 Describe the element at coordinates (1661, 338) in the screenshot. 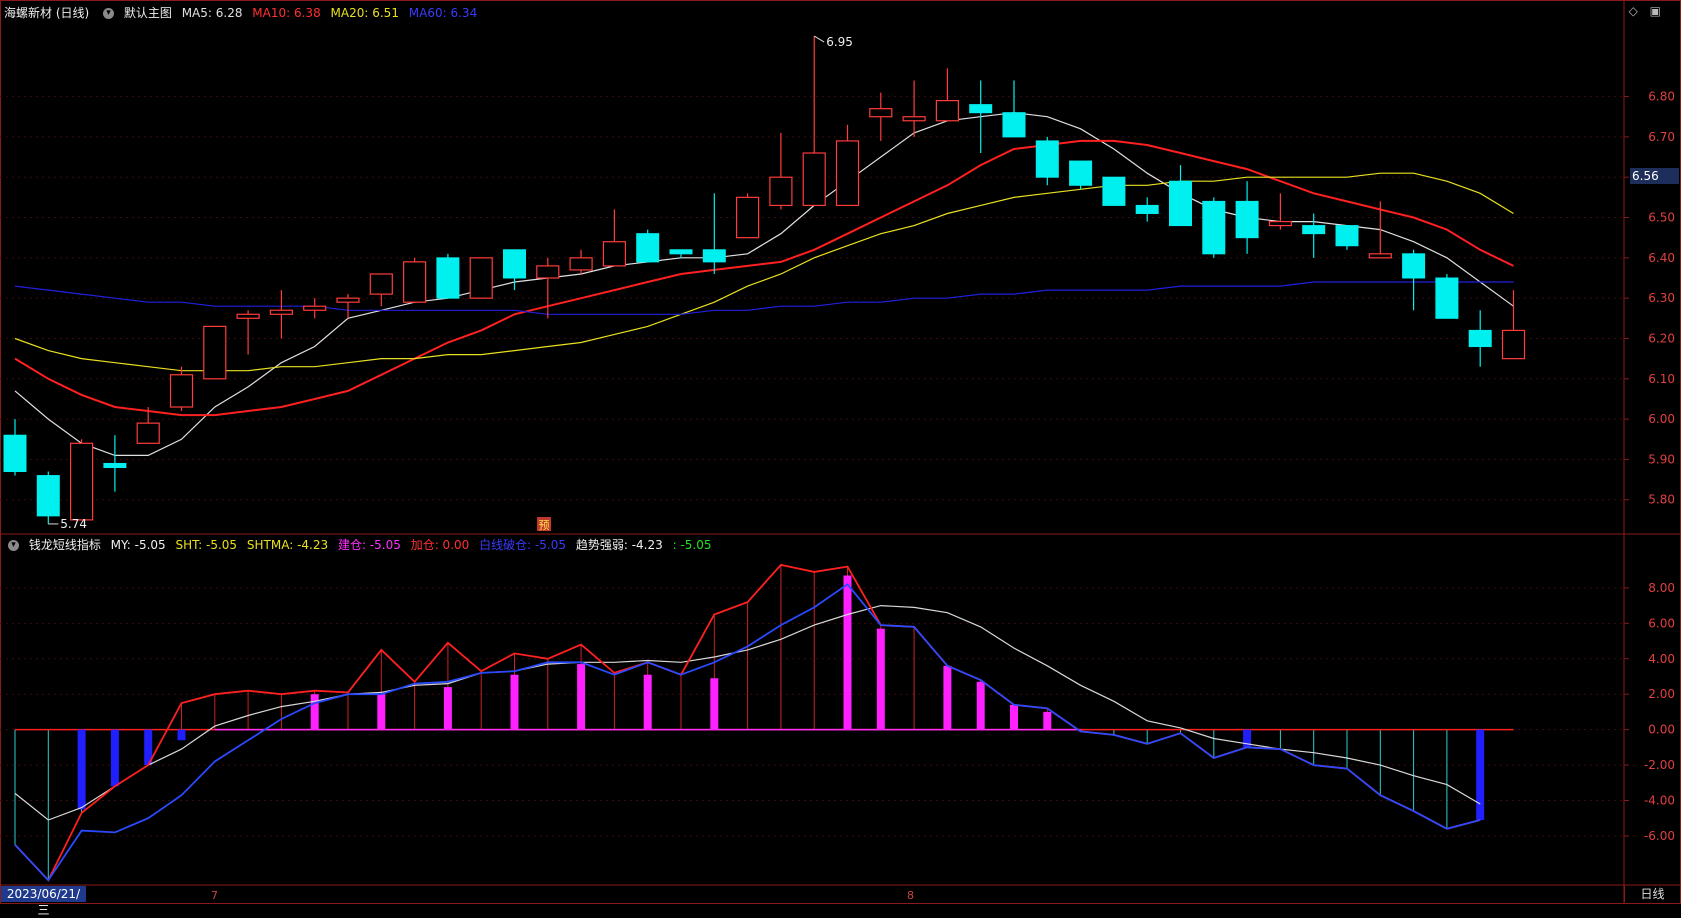

I see `price-axis-label: 6.20` at that location.